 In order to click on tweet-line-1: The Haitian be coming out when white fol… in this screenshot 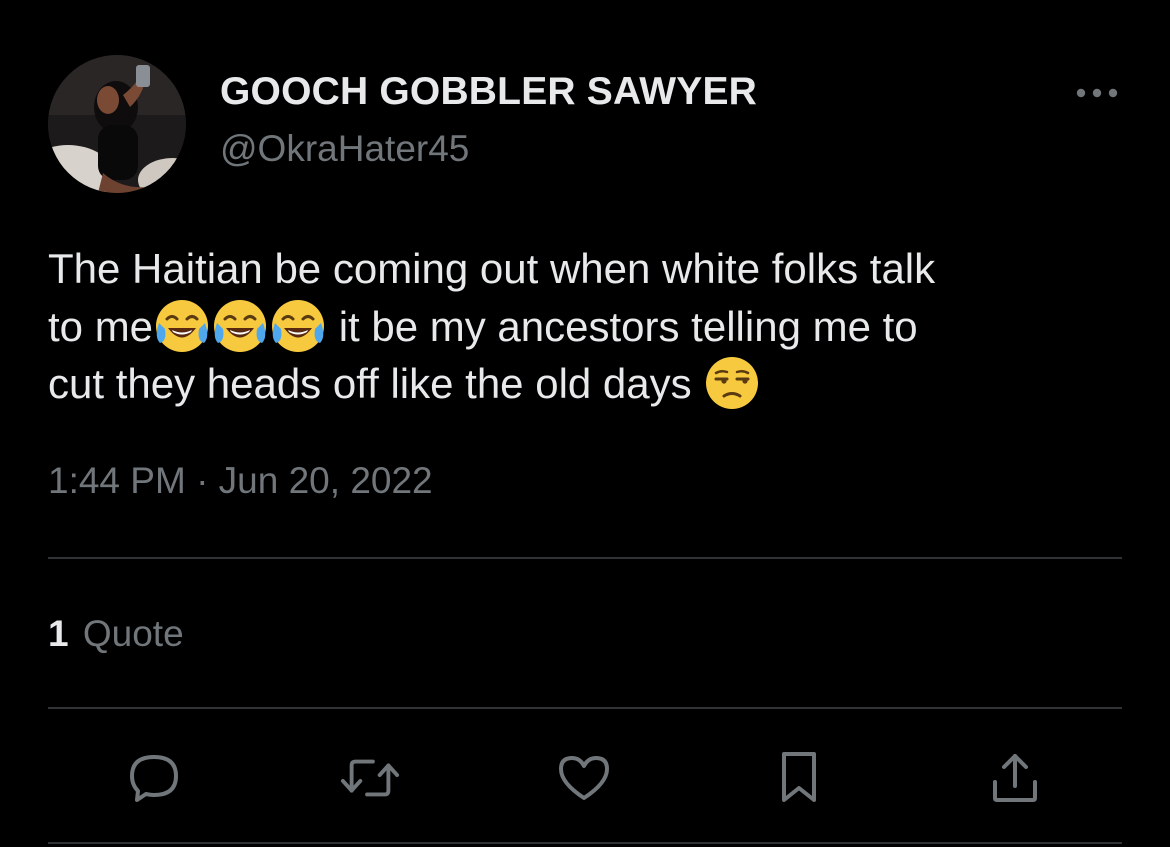, I will do `click(492, 268)`.